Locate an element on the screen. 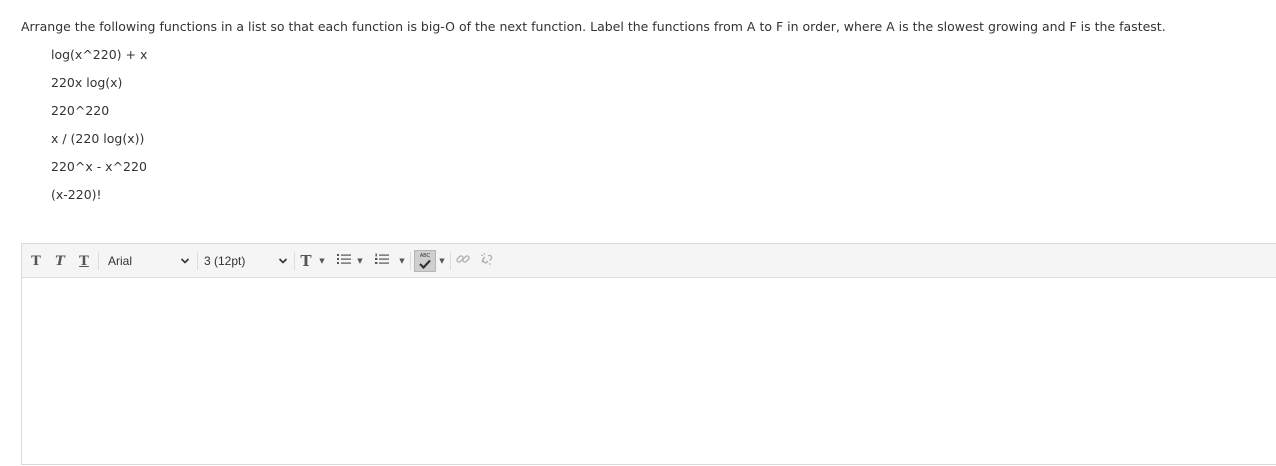  underline-icon: T is located at coordinates (84, 261).